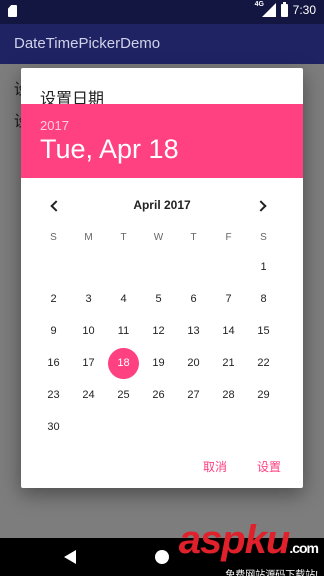 This screenshot has width=324, height=576. I want to click on sd-card-icon, so click(12, 11).